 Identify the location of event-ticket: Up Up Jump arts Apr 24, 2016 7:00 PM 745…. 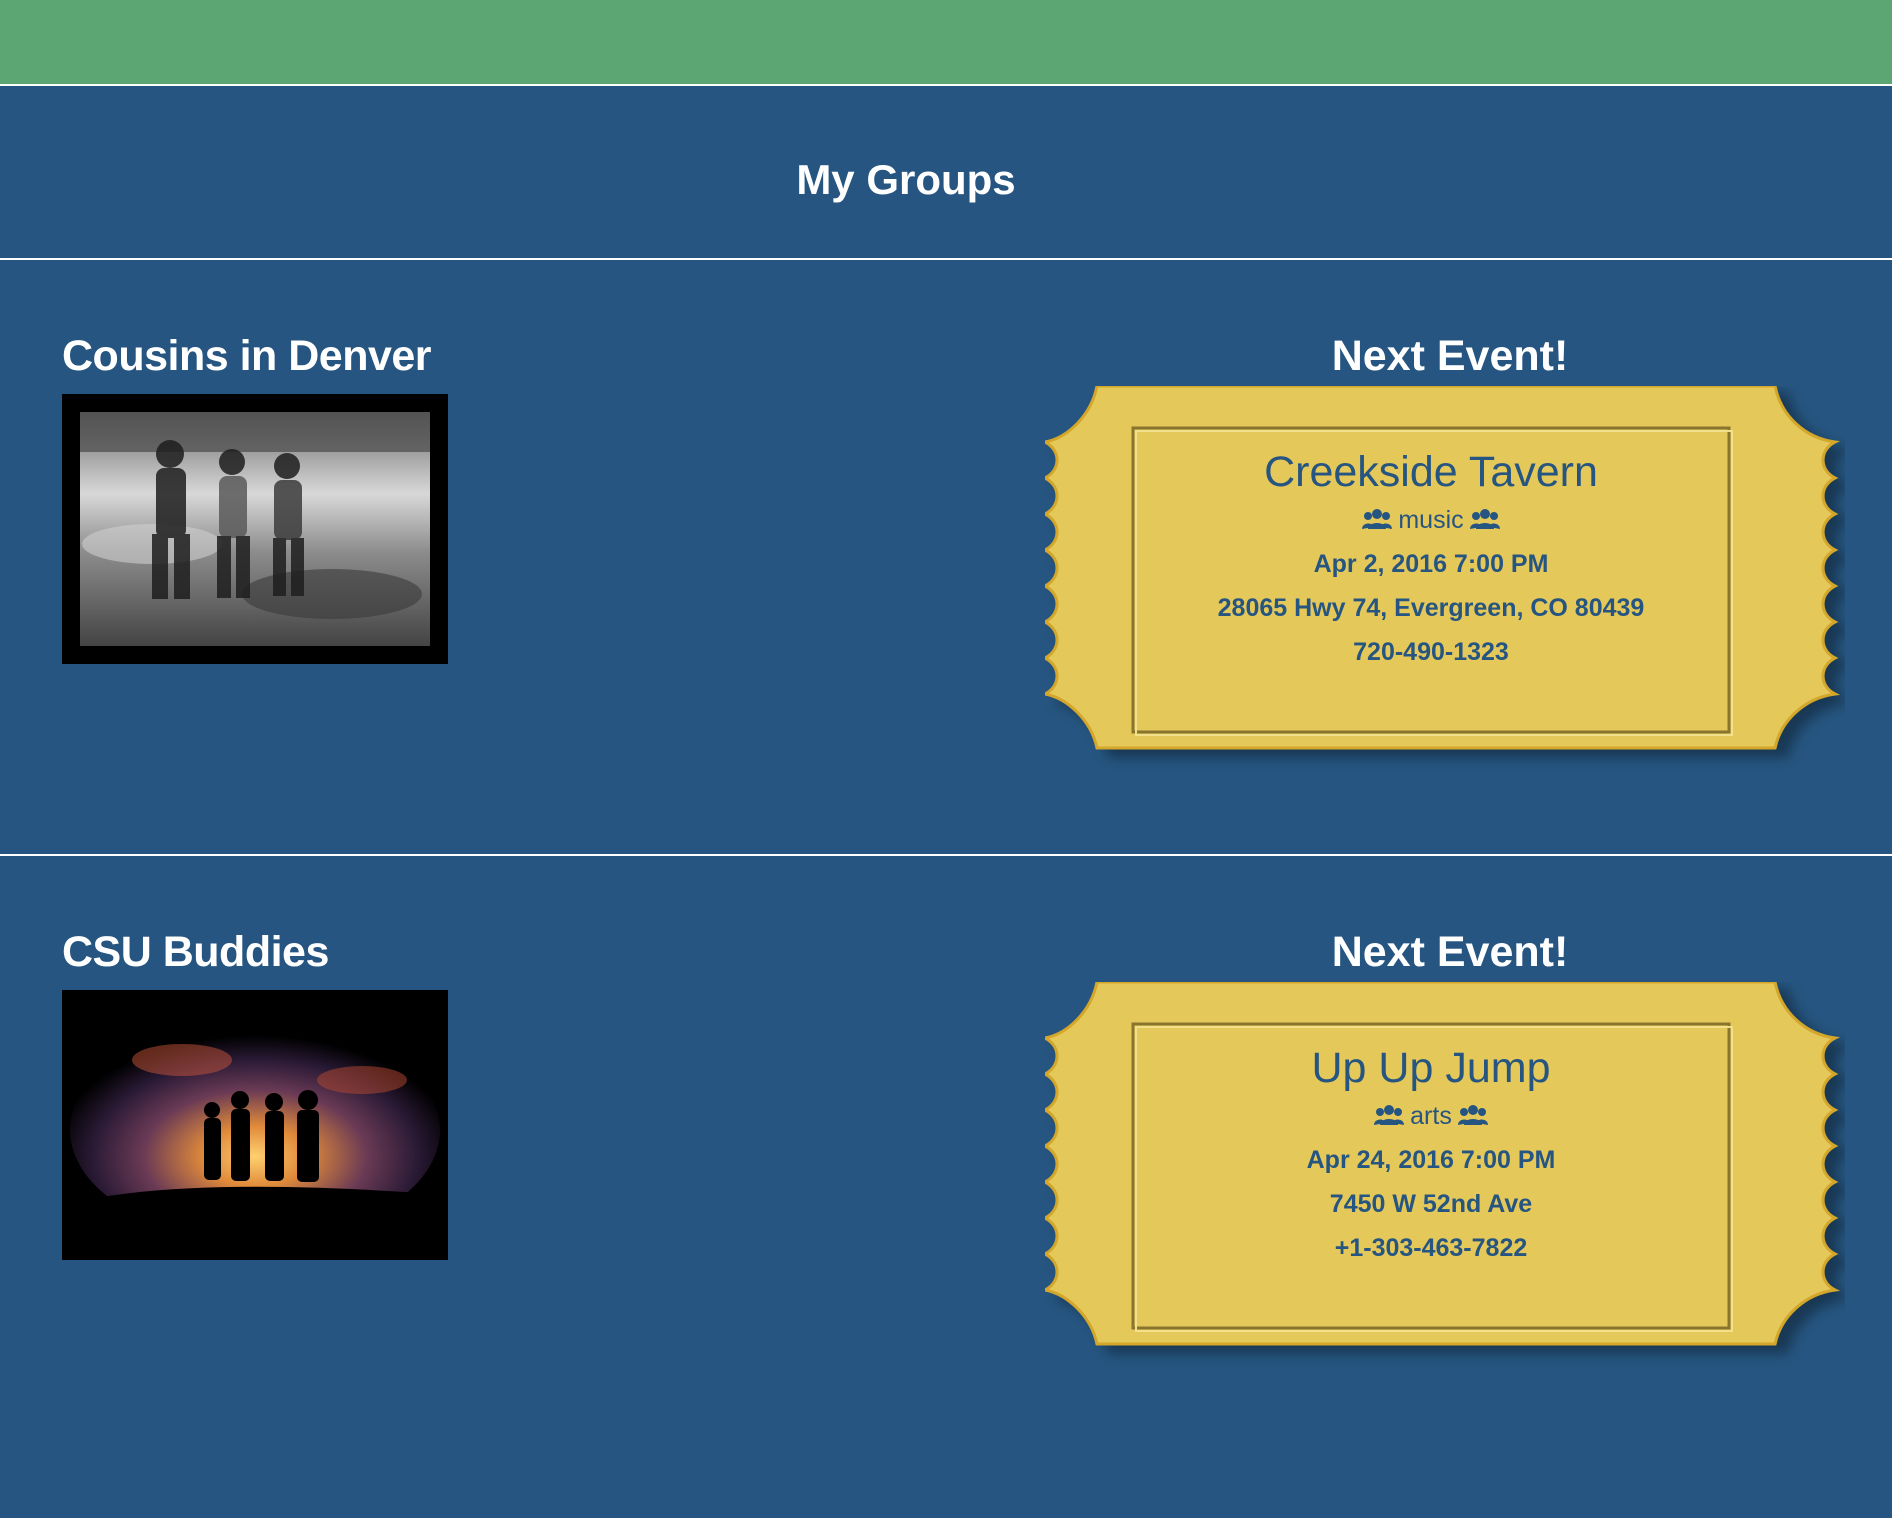
(1445, 1192).